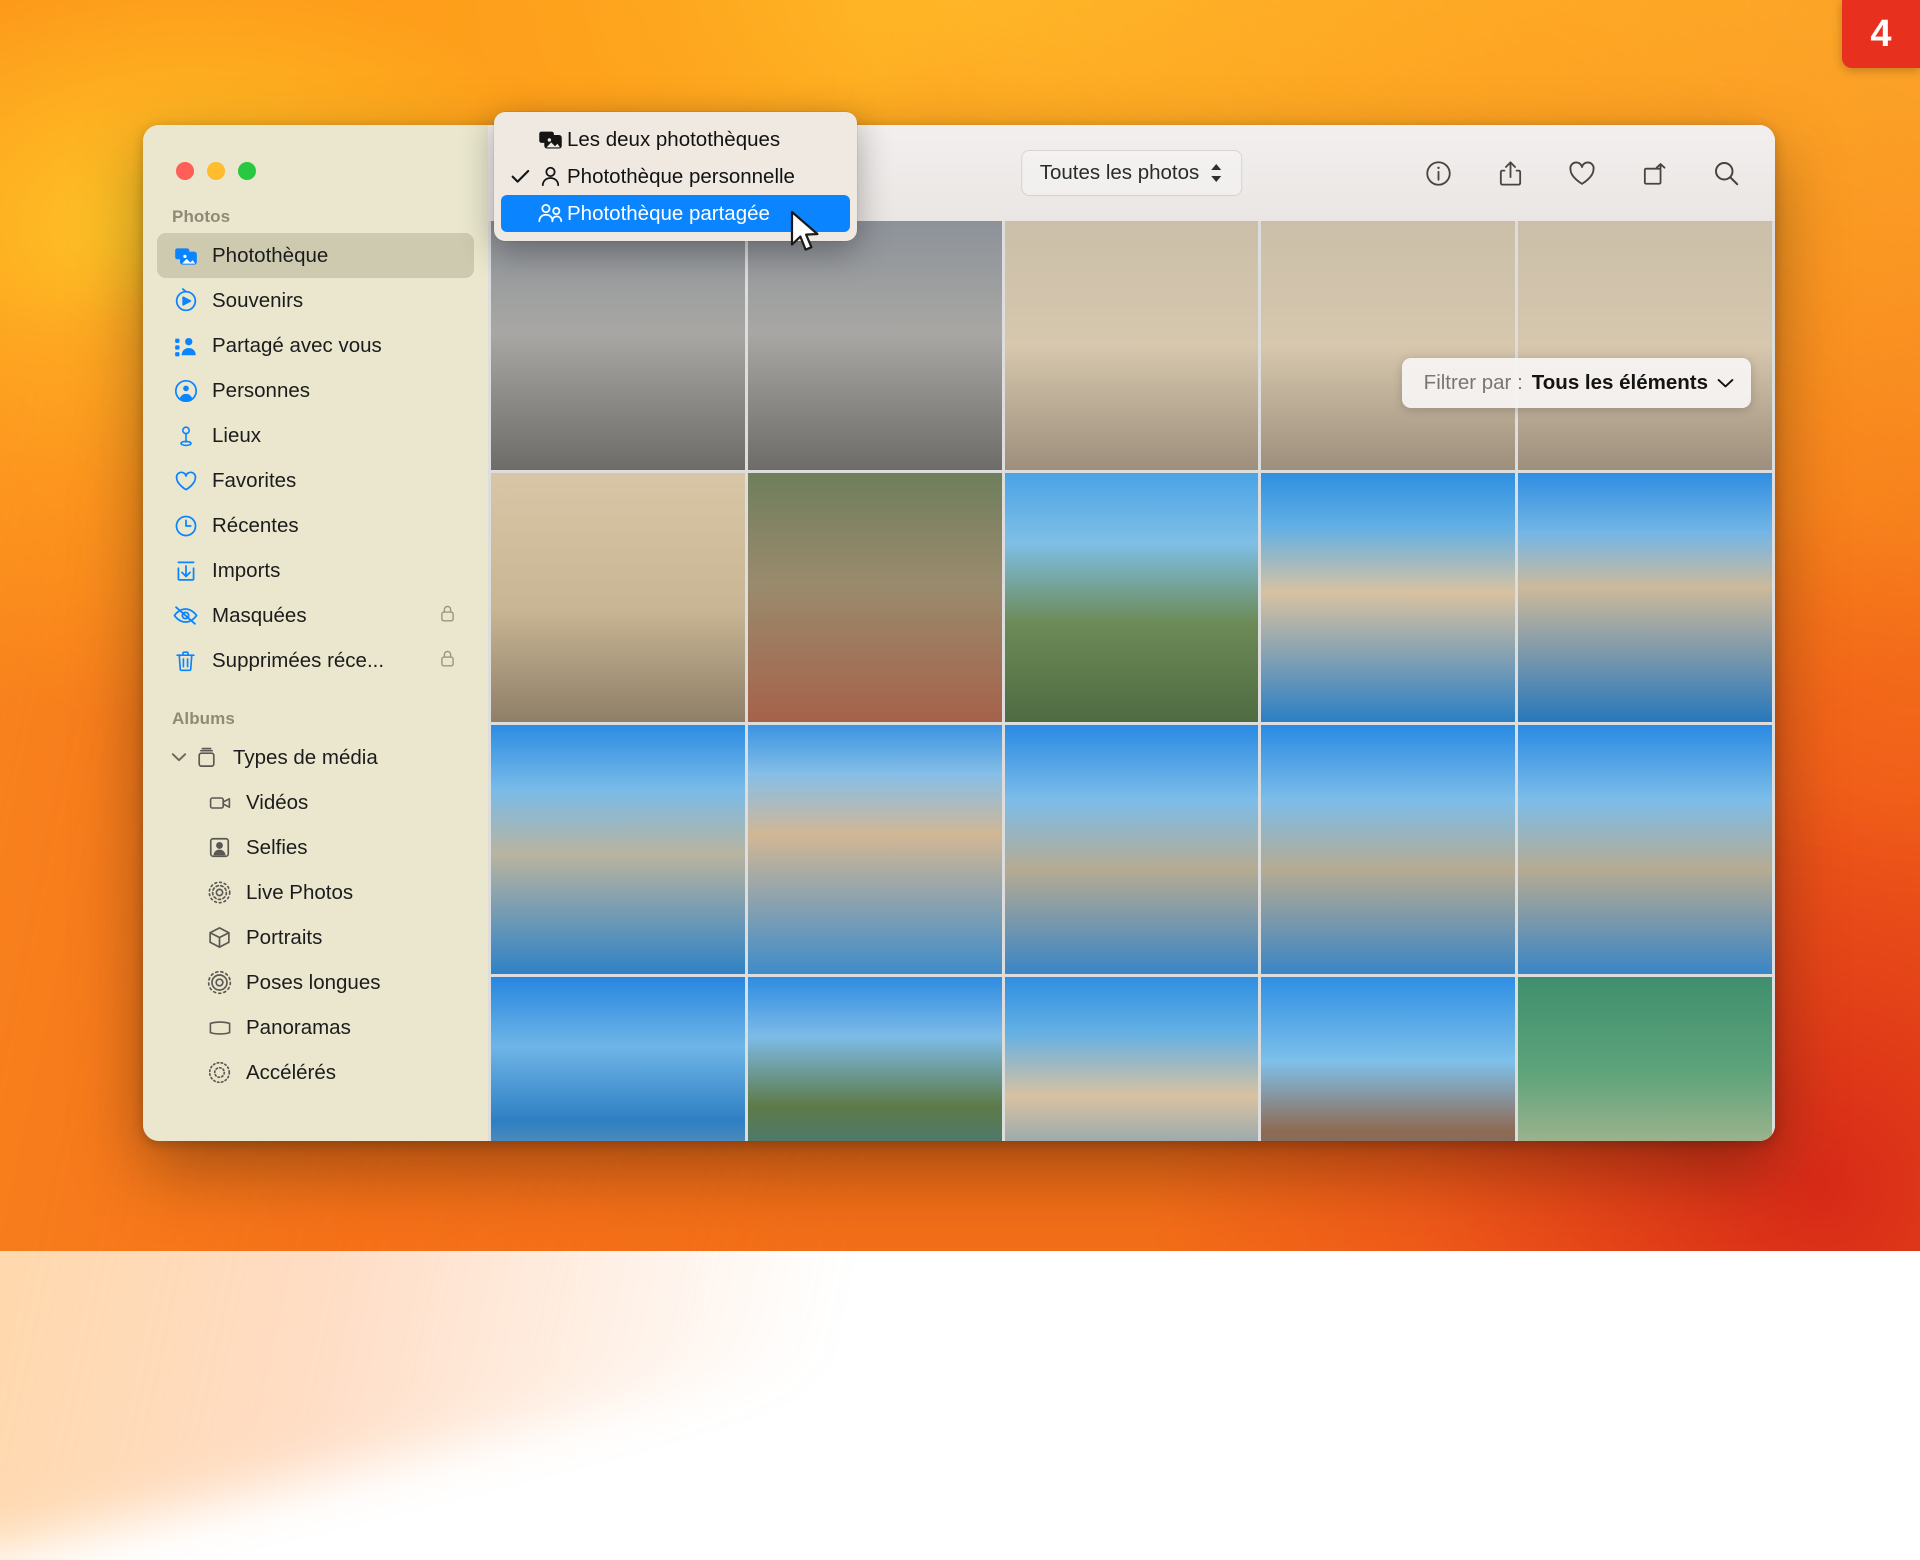 The image size is (1920, 1560). What do you see at coordinates (1726, 173) in the screenshot?
I see `search-icon` at bounding box center [1726, 173].